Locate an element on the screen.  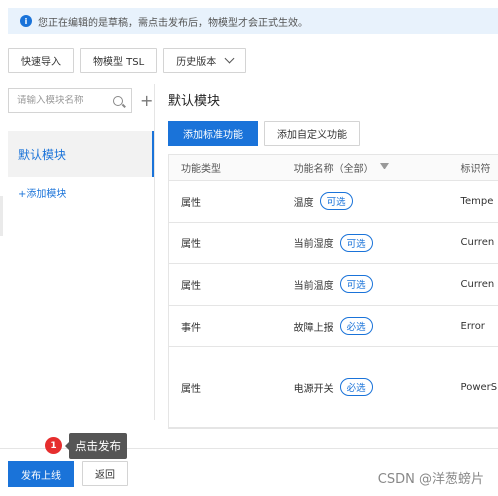
module-item-default: 默认模块 is located at coordinates (81, 154).